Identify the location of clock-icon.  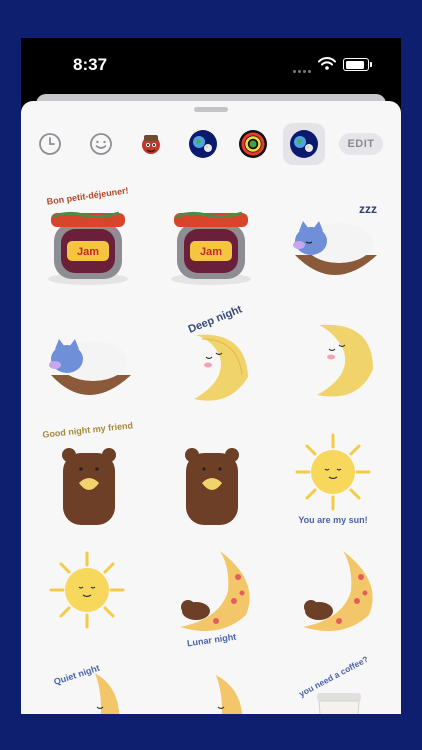
(50, 144).